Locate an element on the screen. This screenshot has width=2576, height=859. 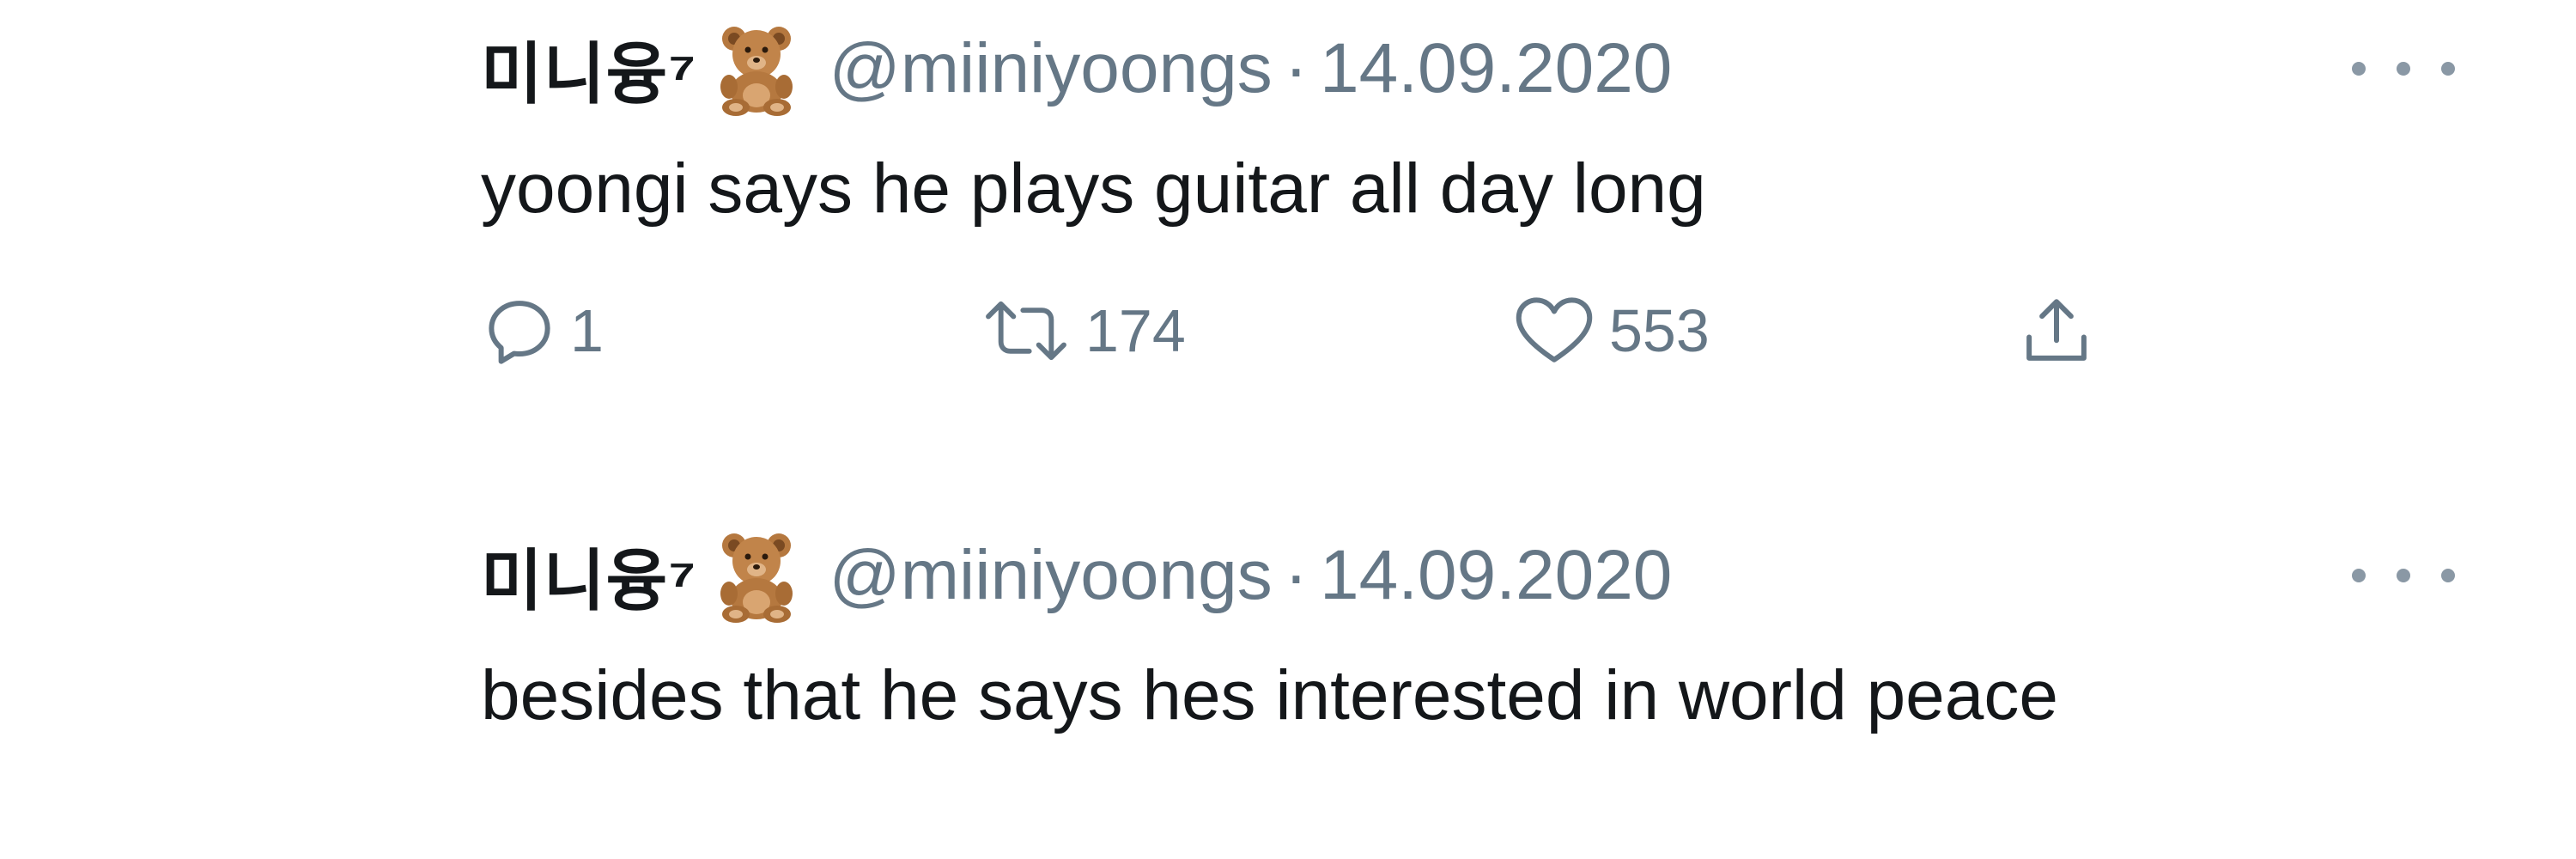
share-button is located at coordinates (2056, 331).